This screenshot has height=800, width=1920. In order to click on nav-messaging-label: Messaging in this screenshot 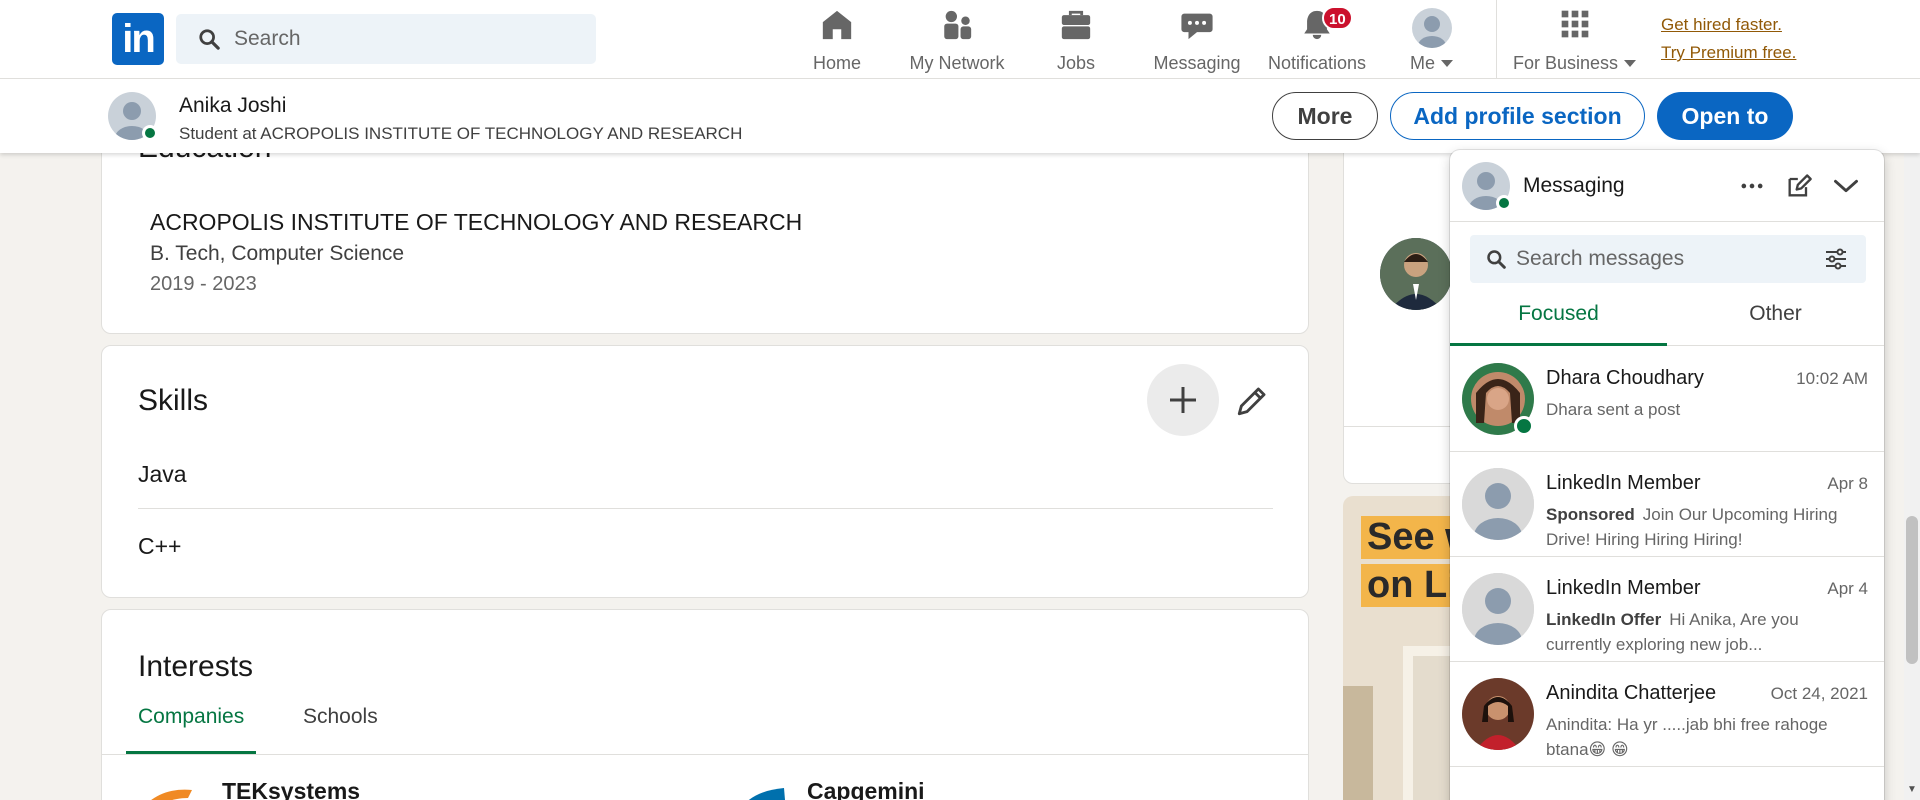, I will do `click(1197, 63)`.